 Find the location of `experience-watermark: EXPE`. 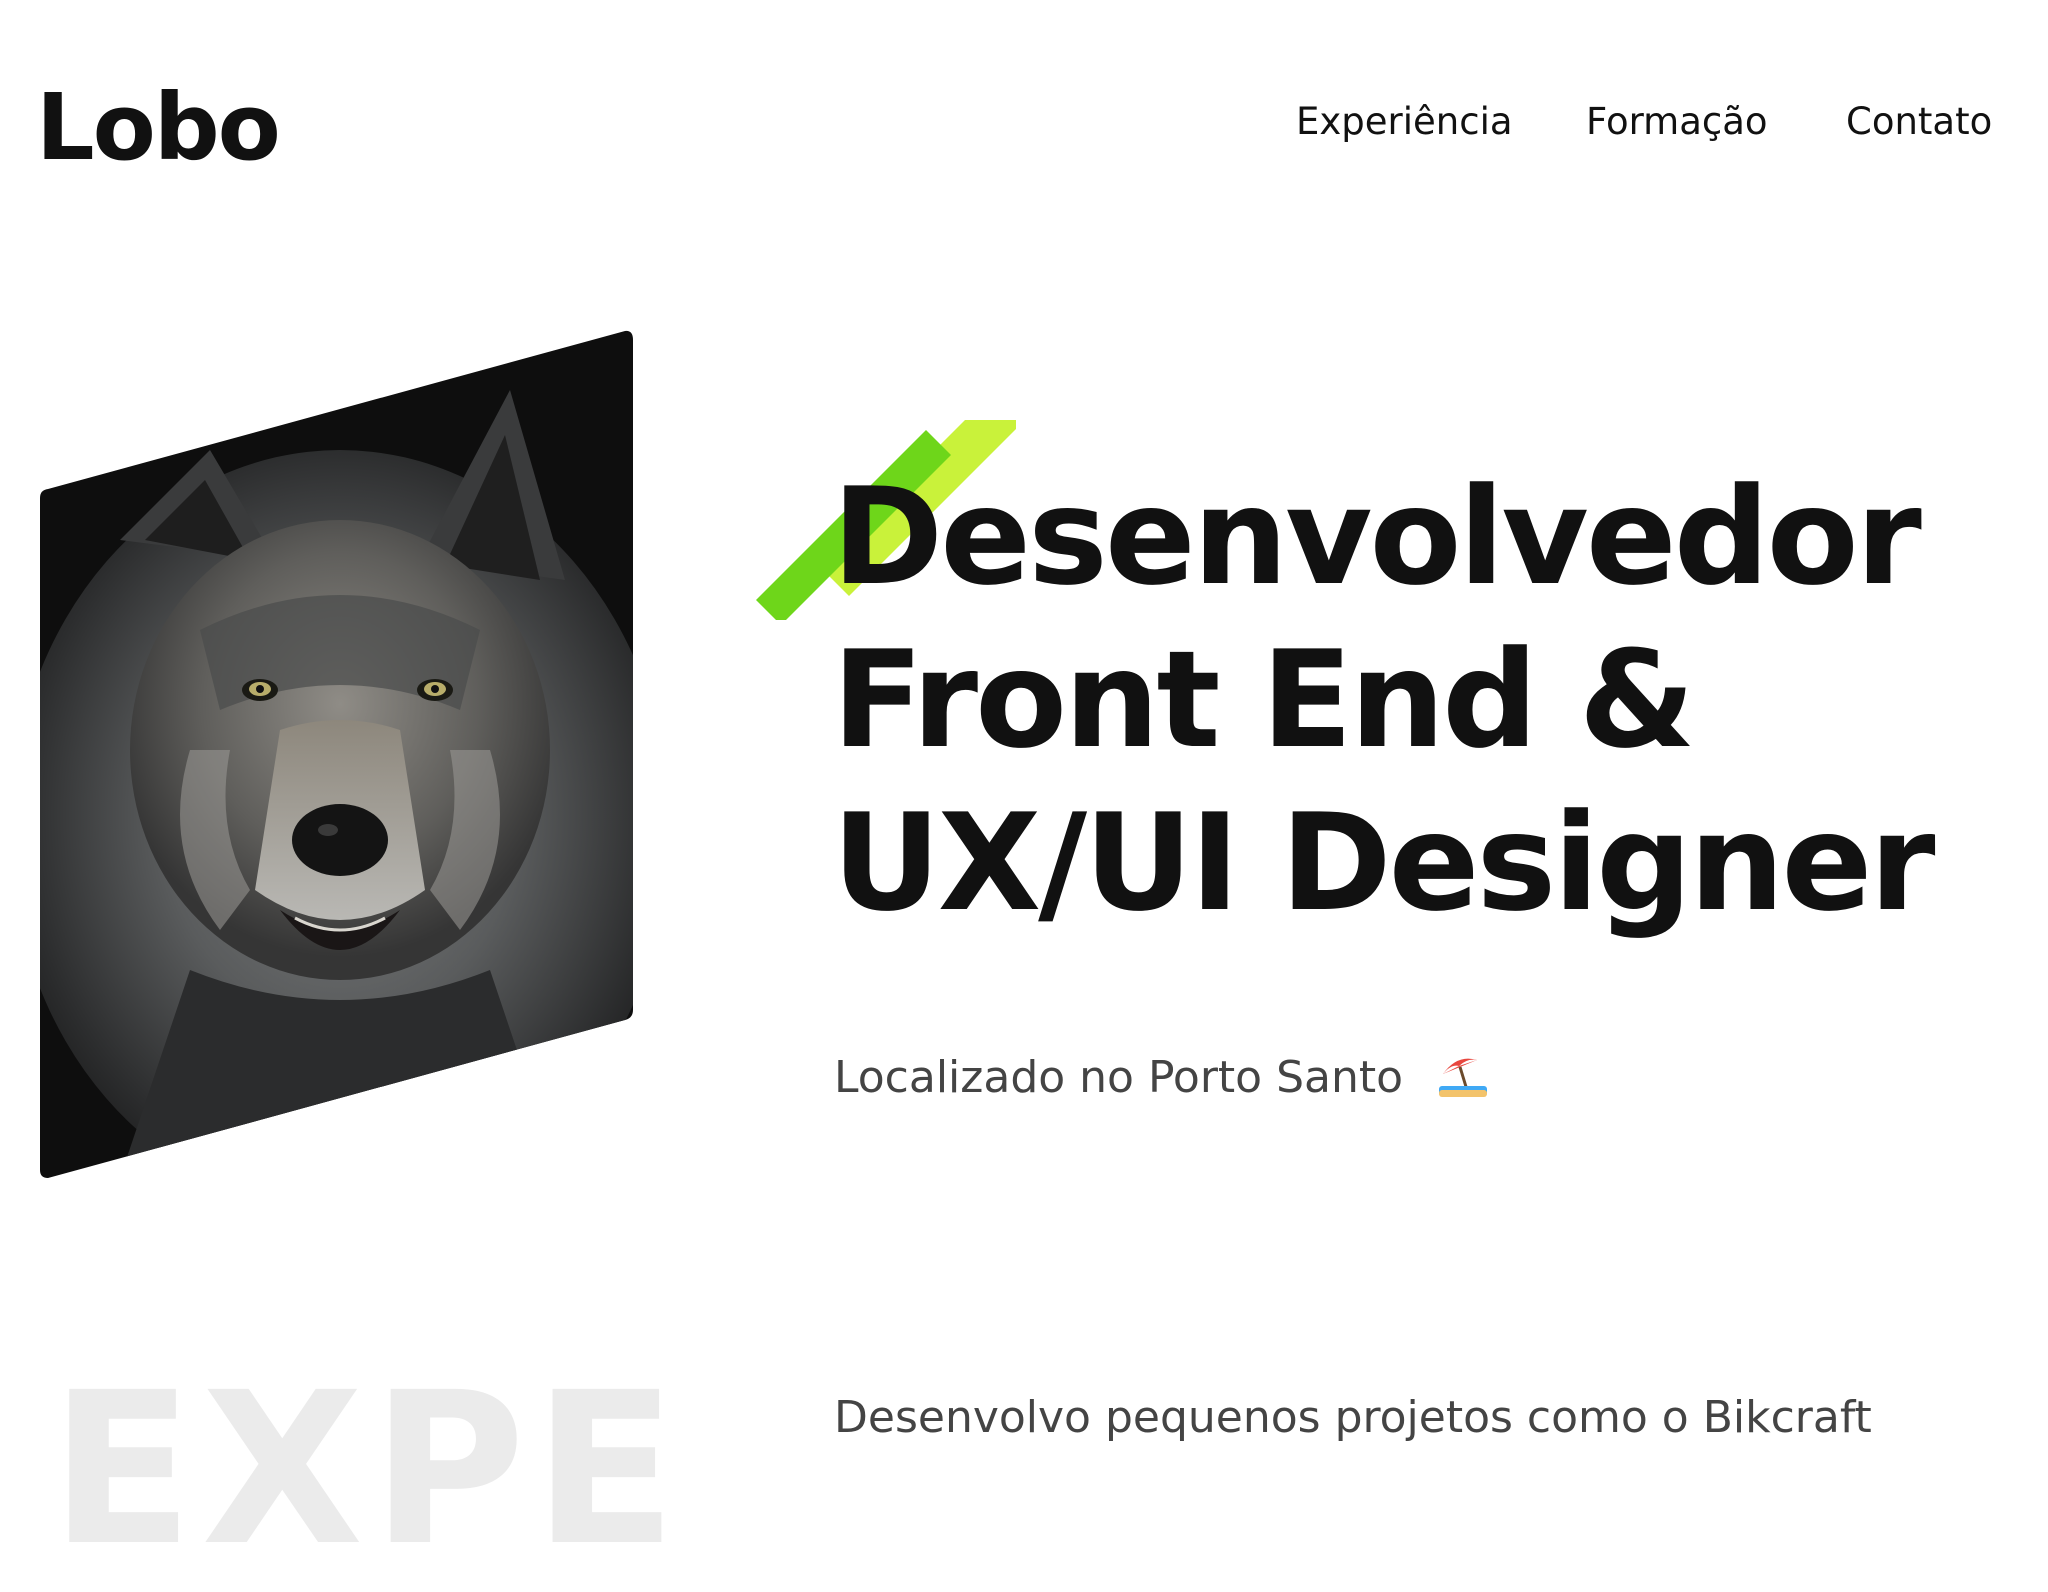

experience-watermark: EXPE is located at coordinates (367, 1469).